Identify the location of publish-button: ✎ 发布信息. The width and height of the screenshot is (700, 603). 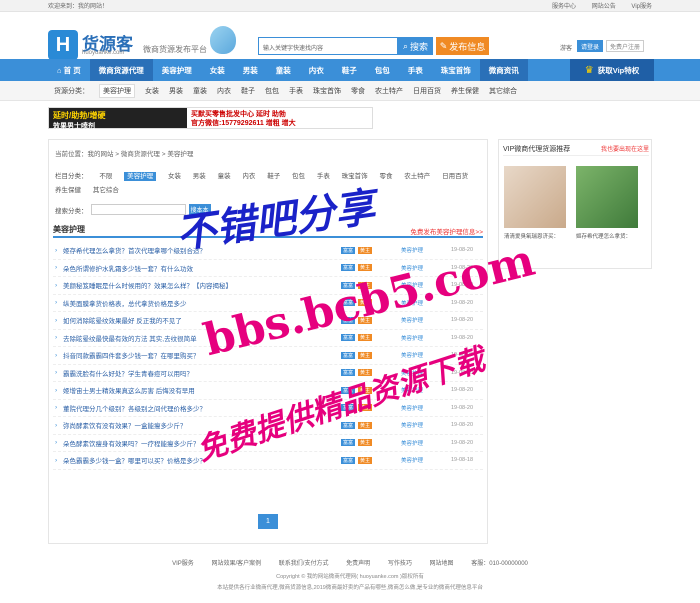
(462, 46).